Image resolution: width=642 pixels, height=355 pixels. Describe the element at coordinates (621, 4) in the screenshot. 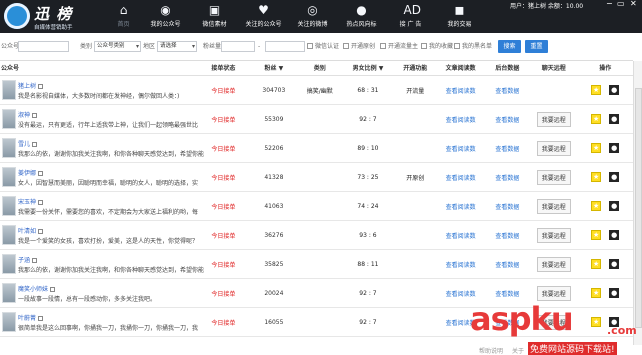

I see `maximize-button: ▭` at that location.